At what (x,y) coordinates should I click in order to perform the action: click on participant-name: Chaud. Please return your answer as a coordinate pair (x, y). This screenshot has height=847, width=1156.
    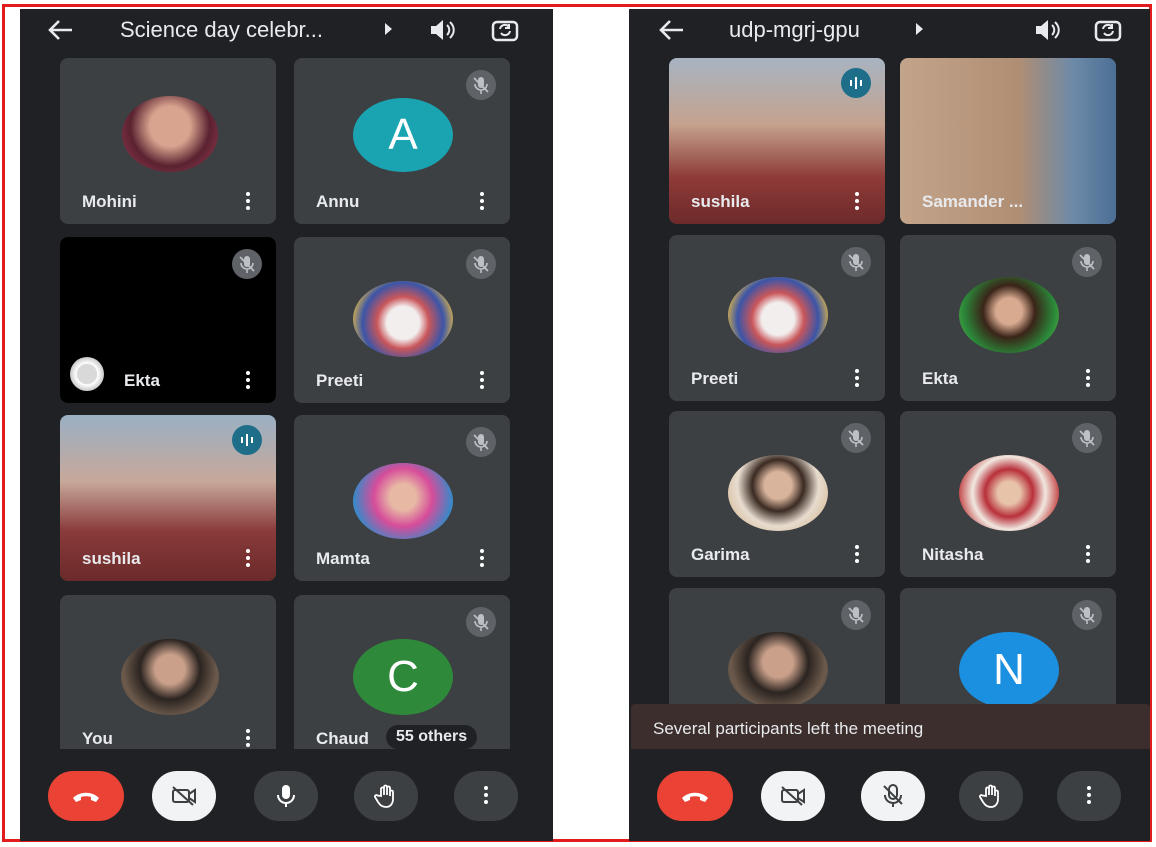
    Looking at the image, I should click on (342, 738).